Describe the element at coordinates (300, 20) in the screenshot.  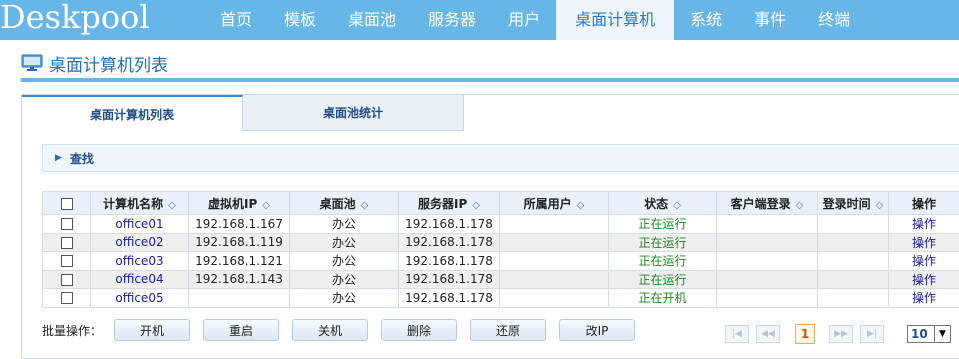
I see `nav-item-templates: 模板` at that location.